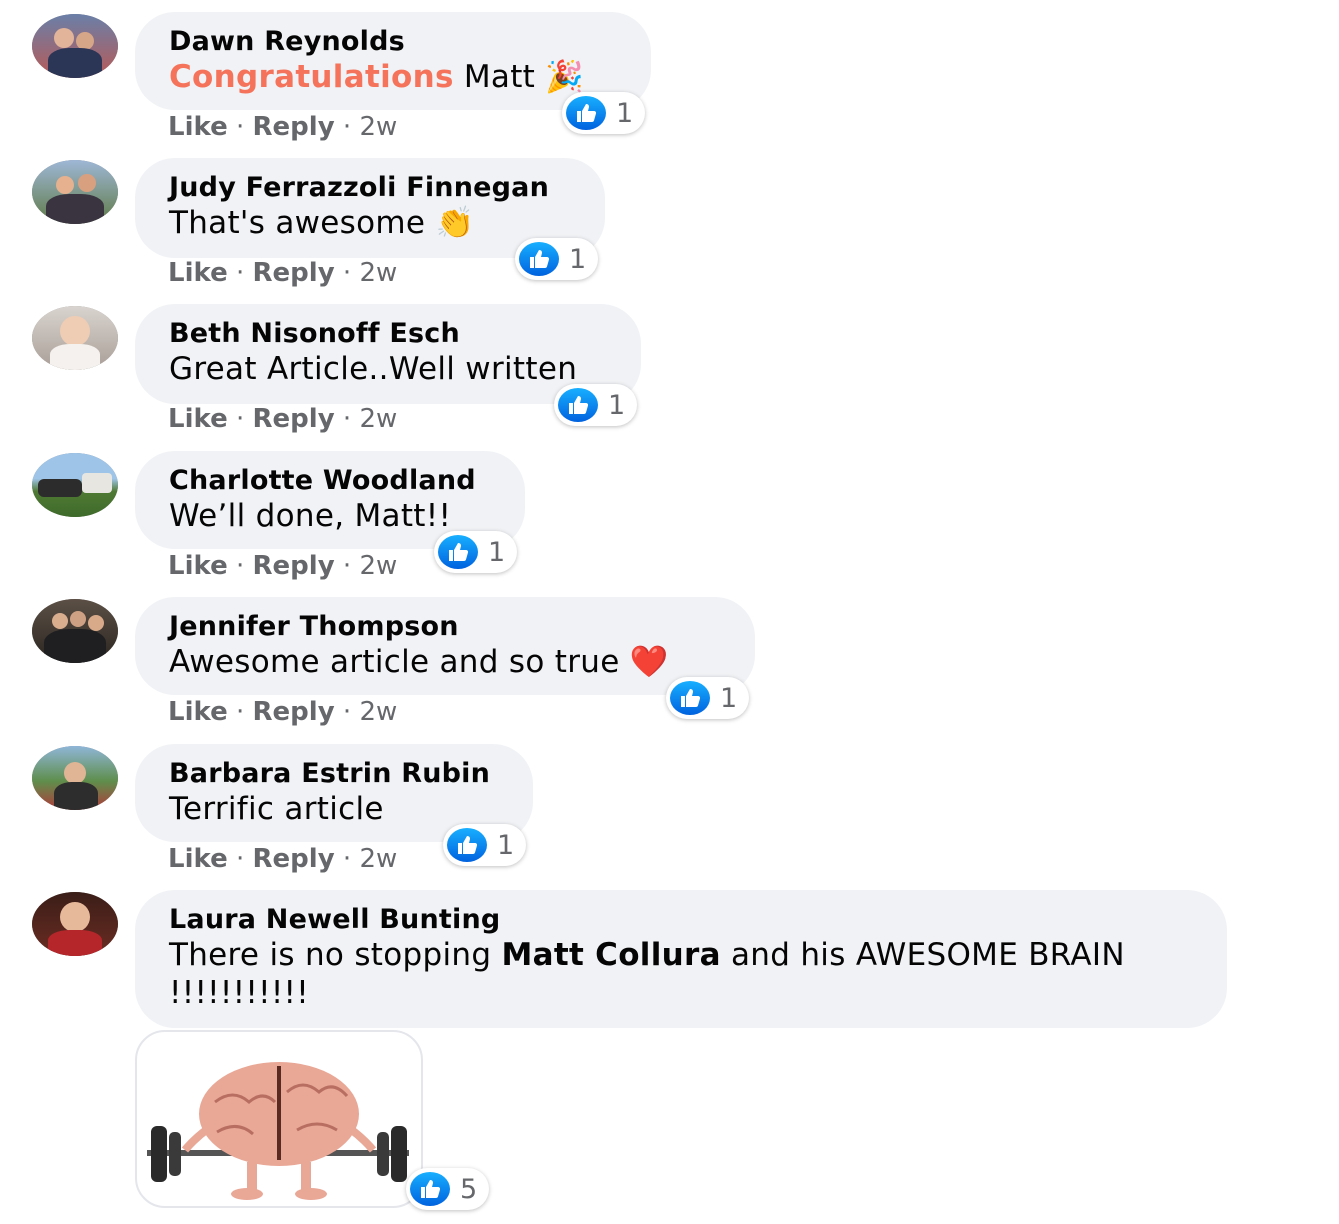  I want to click on comment-author: Charlotte Woodland, so click(330, 481).